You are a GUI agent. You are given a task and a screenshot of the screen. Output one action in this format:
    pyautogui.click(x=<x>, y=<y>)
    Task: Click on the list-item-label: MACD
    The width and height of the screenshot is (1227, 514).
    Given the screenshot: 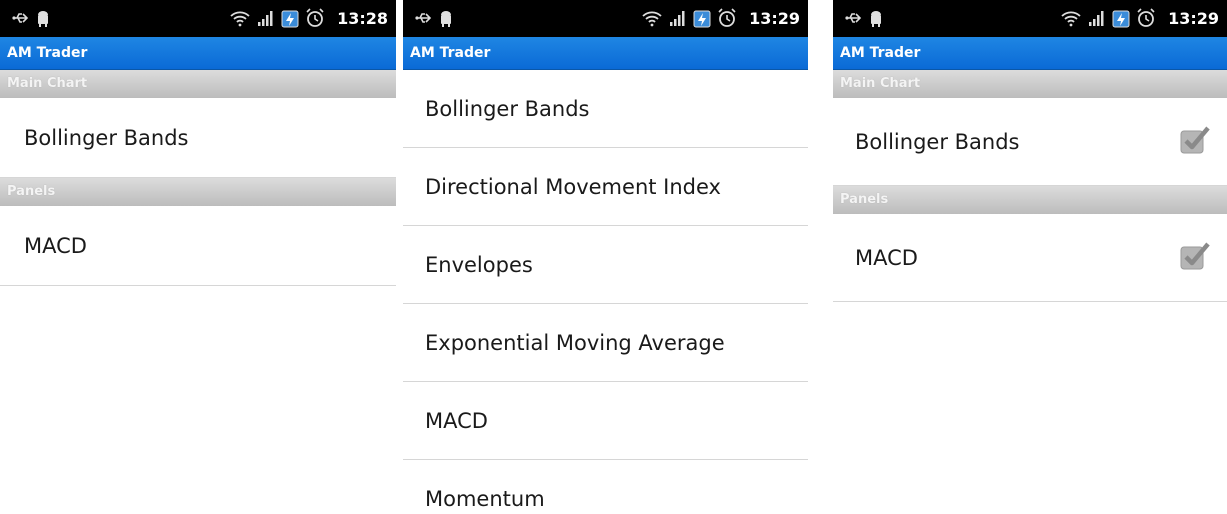 What is the action you would take?
    pyautogui.click(x=886, y=258)
    